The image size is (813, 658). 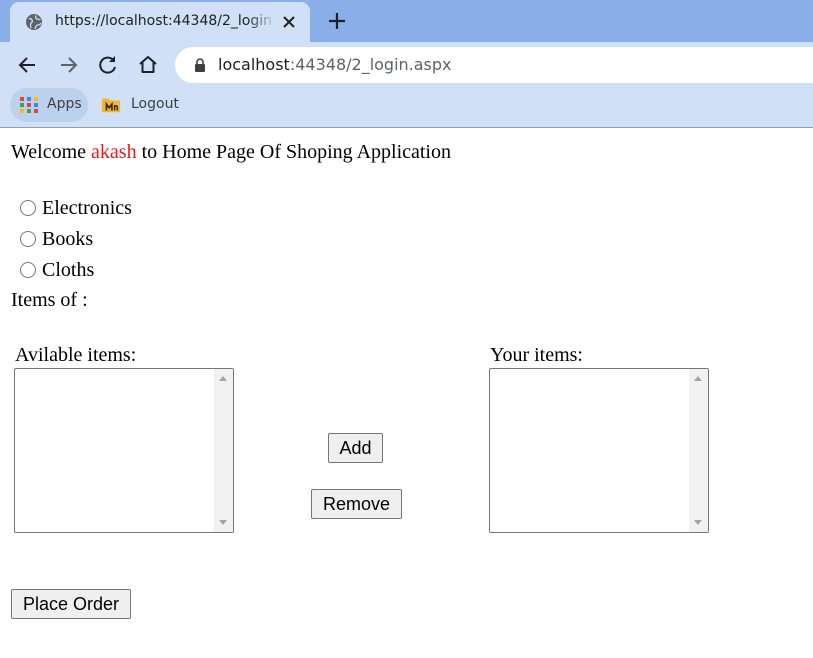 I want to click on url-text: localhost:44348/2_login.aspx, so click(x=335, y=64).